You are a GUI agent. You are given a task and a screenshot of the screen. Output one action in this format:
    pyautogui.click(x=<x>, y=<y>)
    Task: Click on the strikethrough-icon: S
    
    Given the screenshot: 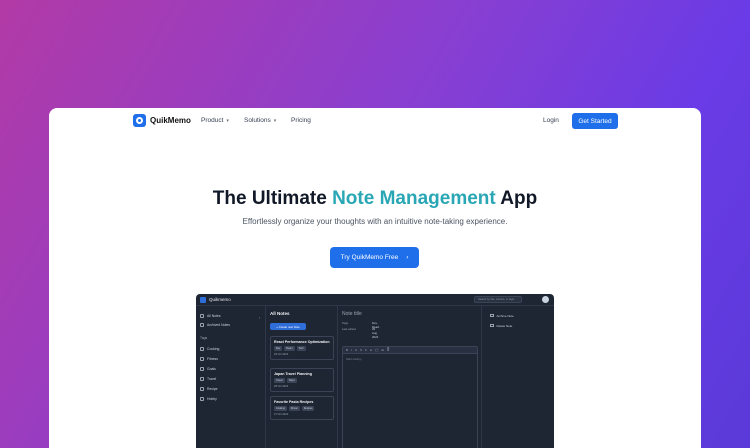 What is the action you would take?
    pyautogui.click(x=361, y=350)
    